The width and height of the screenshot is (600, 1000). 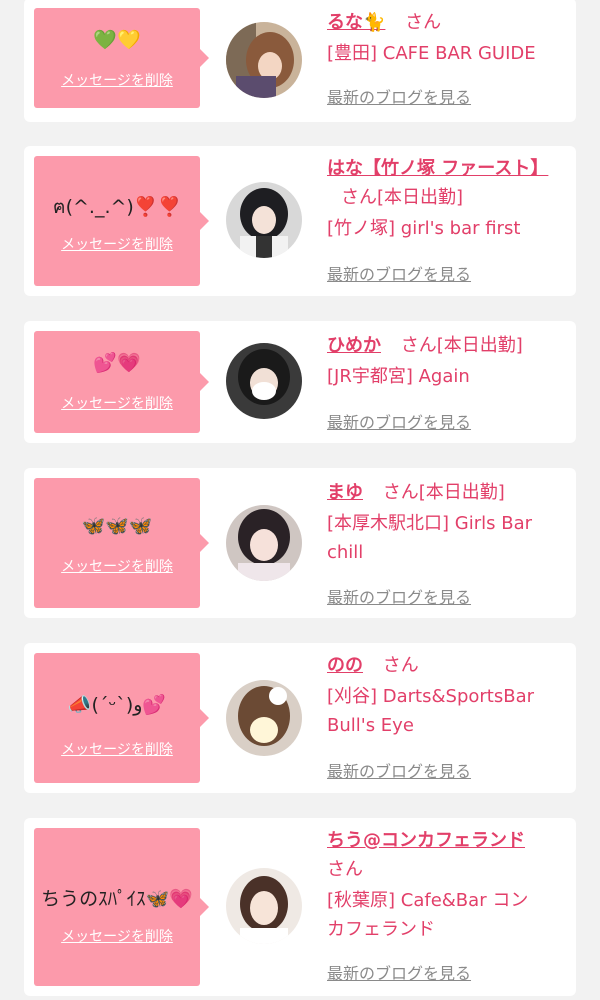 What do you see at coordinates (117, 40) in the screenshot?
I see `message-emoji: 💚💛` at bounding box center [117, 40].